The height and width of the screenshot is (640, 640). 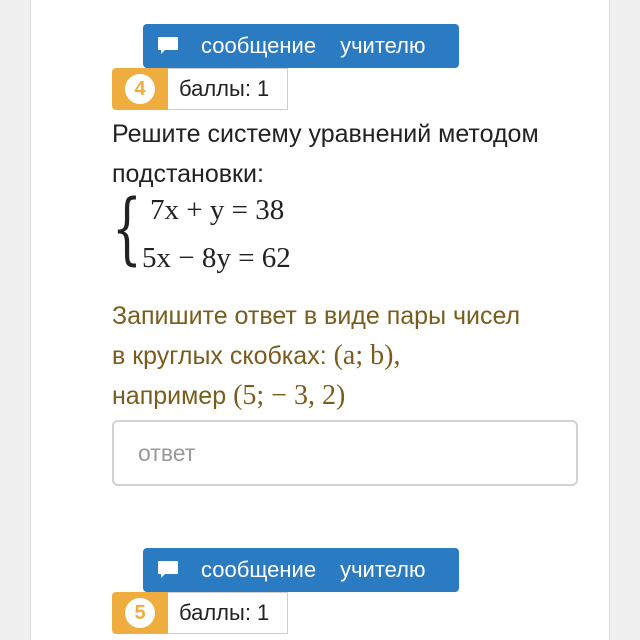 I want to click on task-number-badge: 4, so click(x=140, y=89).